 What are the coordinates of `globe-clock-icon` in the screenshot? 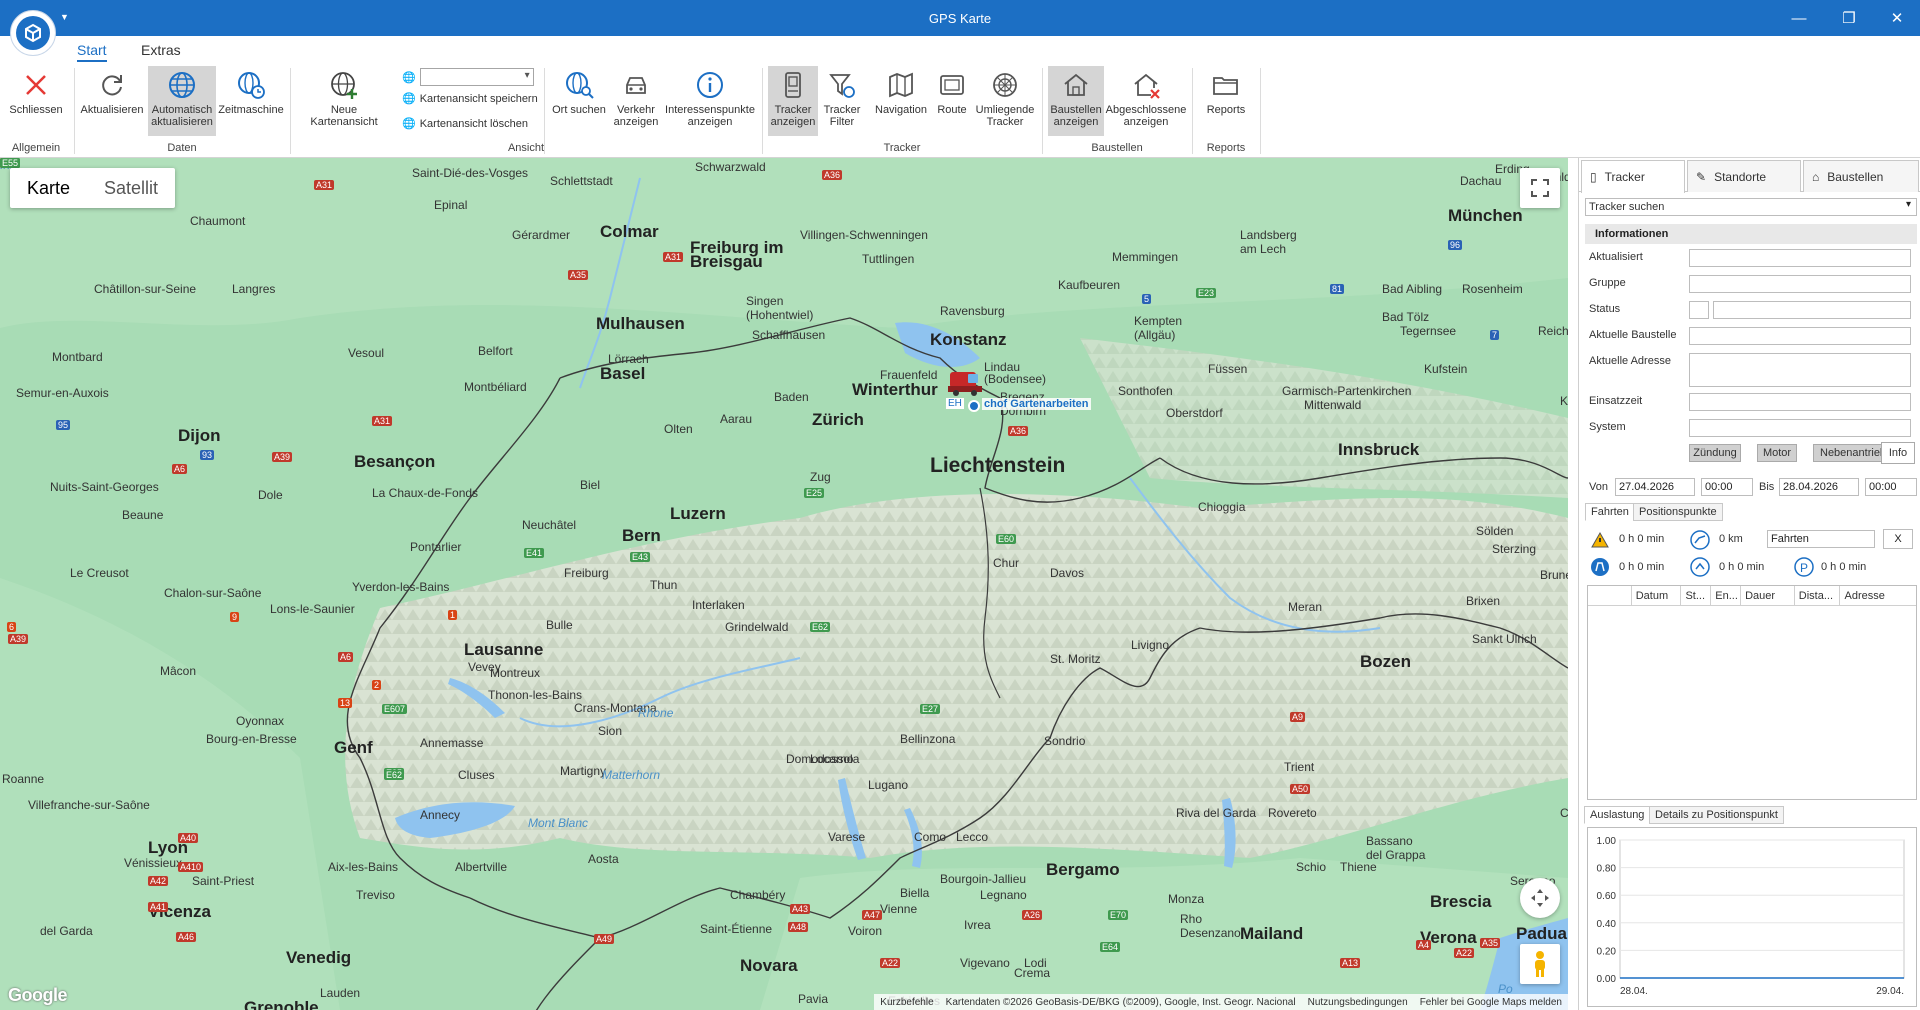 It's located at (251, 85).